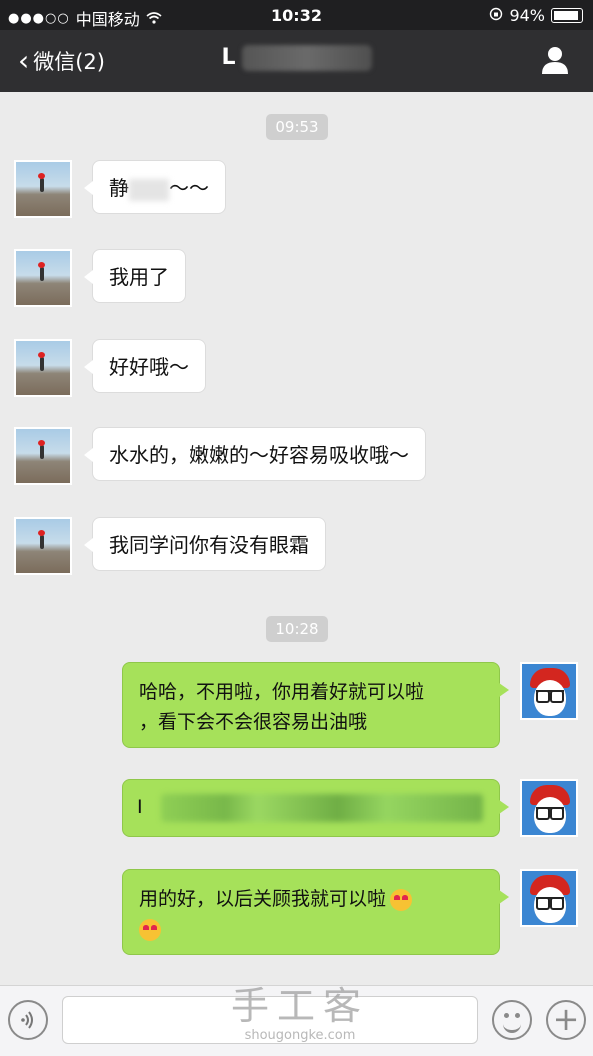  I want to click on emoji-button, so click(512, 1020).